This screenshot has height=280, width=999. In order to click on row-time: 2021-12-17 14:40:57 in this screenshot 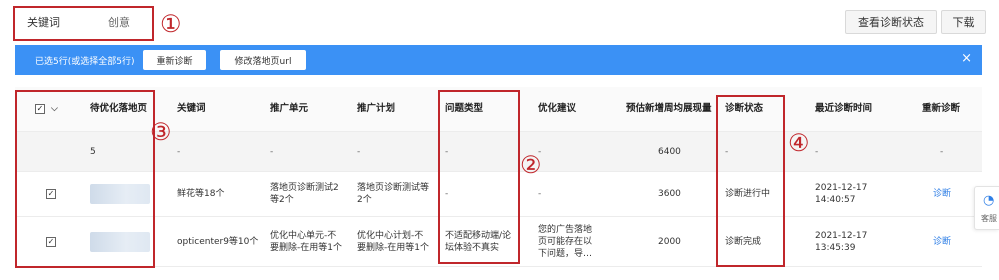, I will do `click(841, 194)`.